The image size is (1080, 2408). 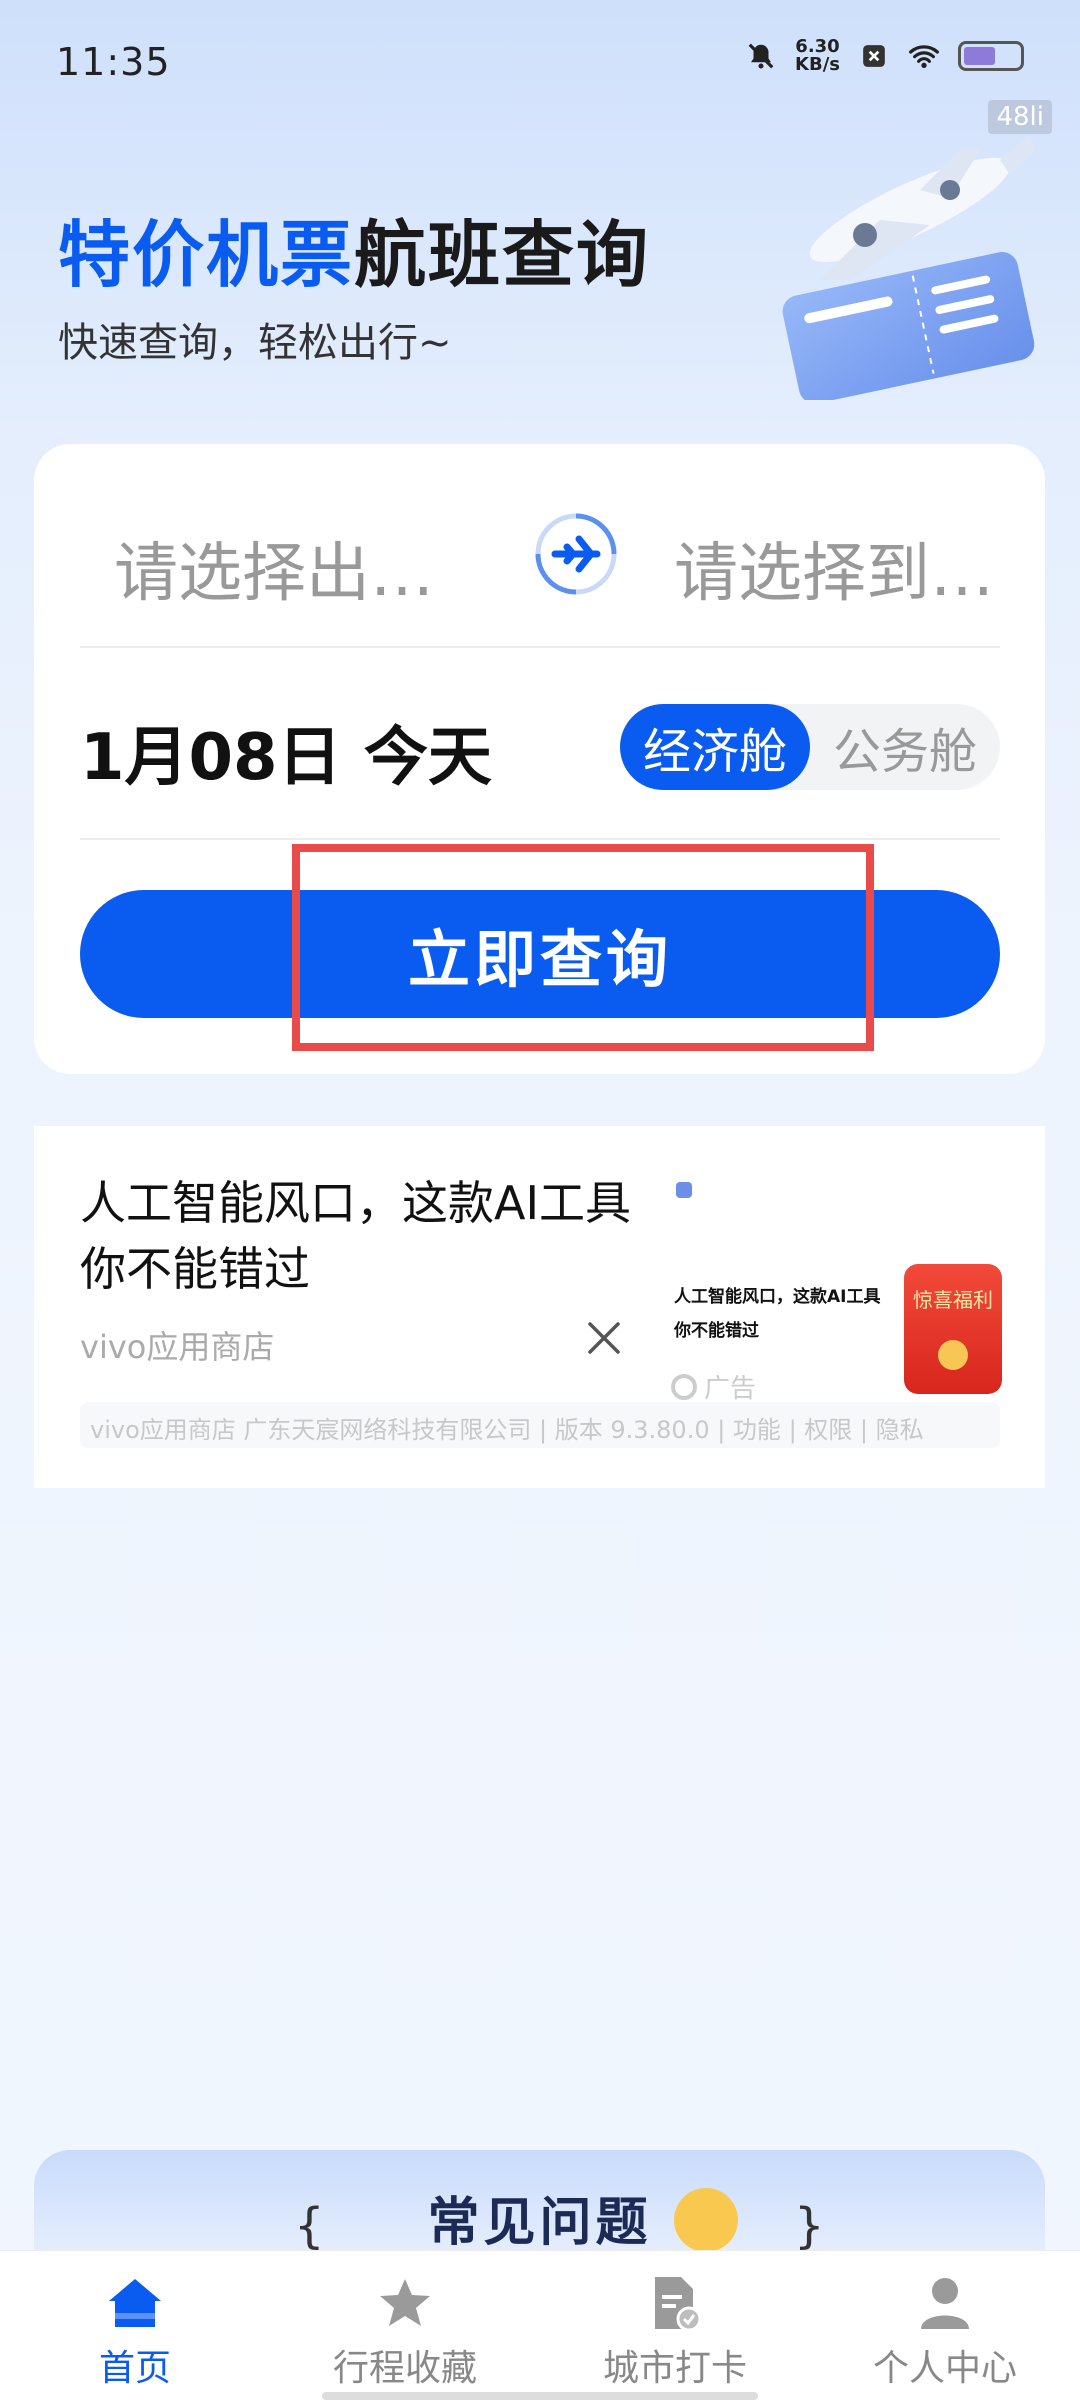 I want to click on wifi-icon, so click(x=924, y=56).